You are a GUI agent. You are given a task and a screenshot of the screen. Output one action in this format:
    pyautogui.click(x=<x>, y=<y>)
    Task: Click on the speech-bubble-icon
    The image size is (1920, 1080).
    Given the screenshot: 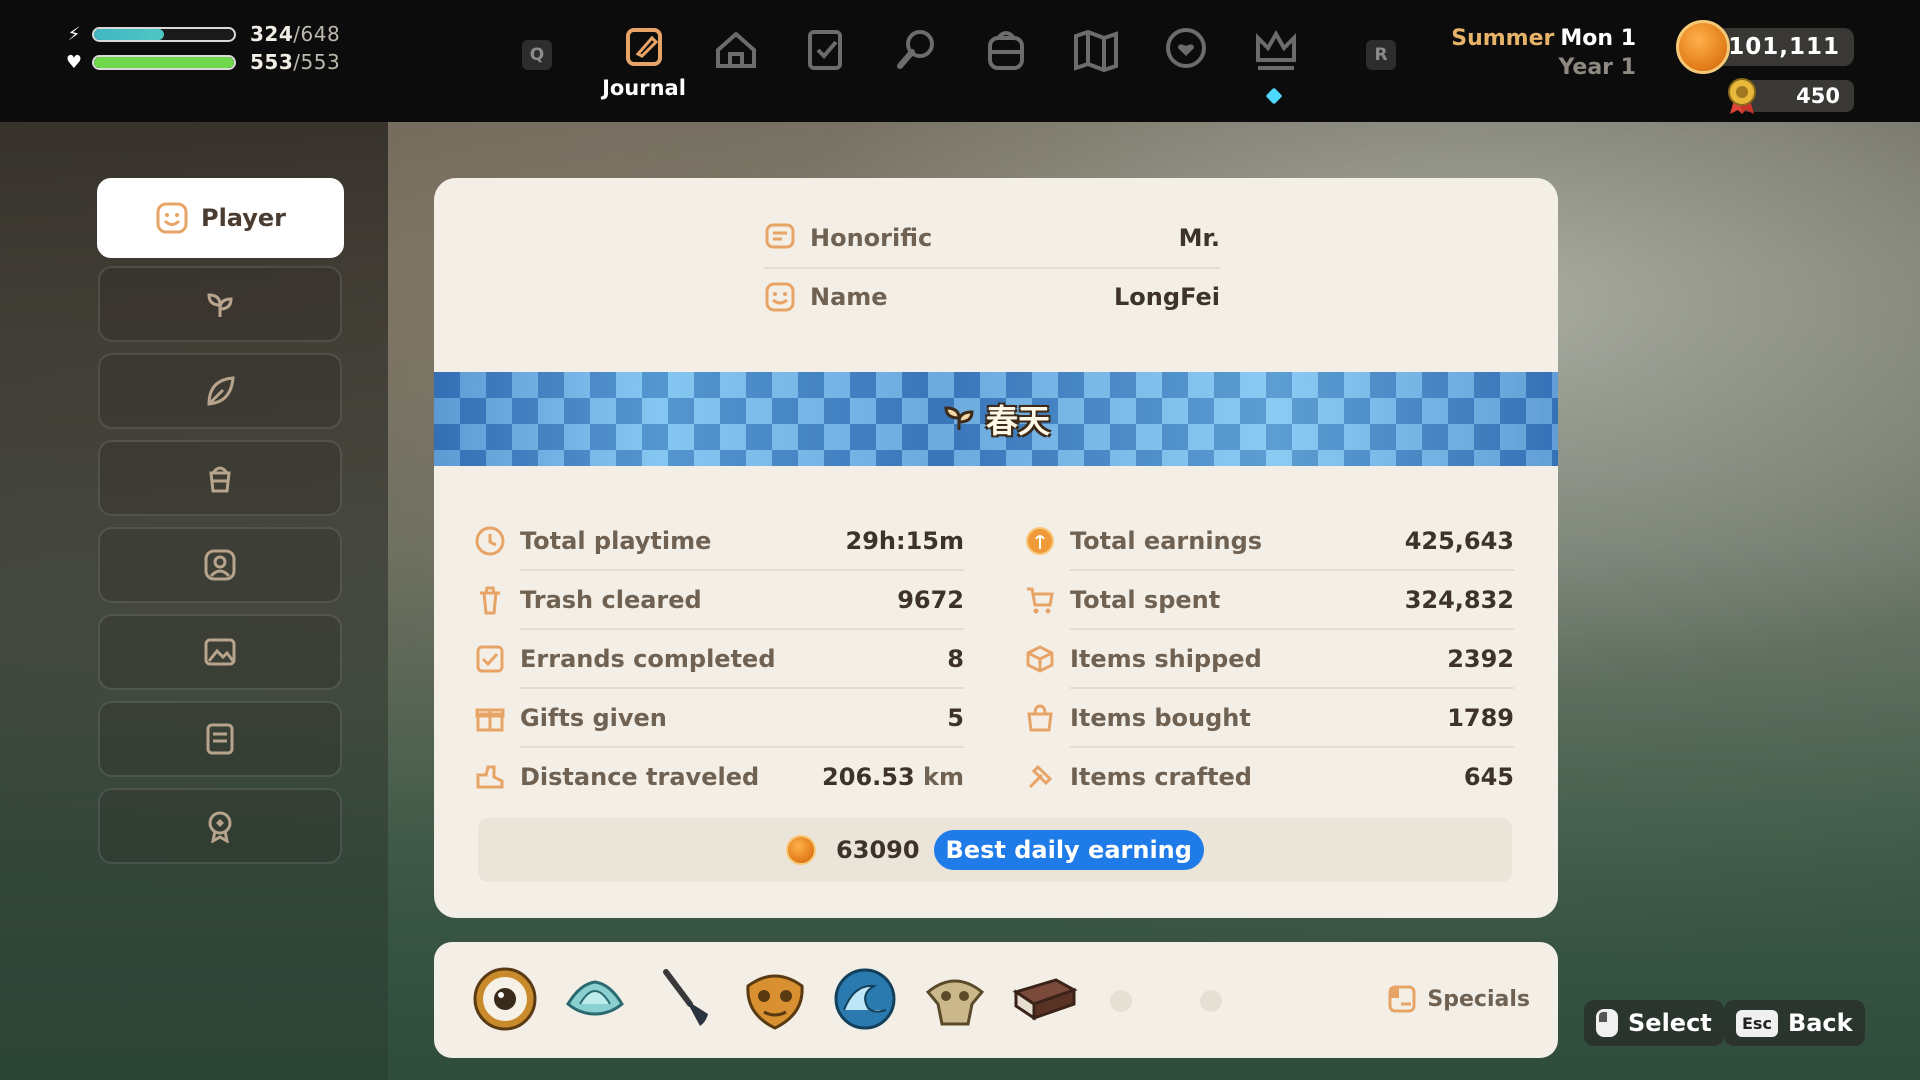 What is the action you would take?
    pyautogui.click(x=780, y=236)
    